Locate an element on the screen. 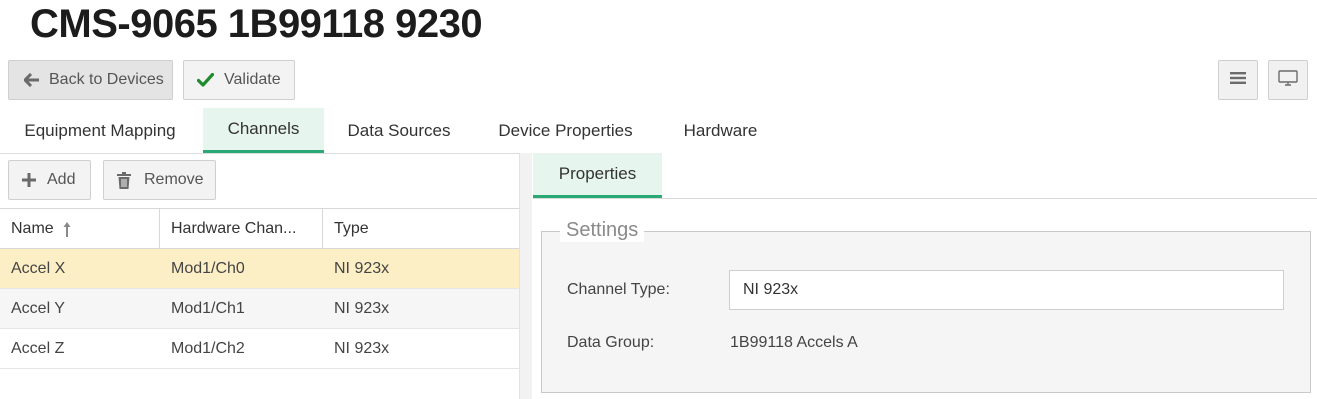  cell-name: Accel Z is located at coordinates (38, 348).